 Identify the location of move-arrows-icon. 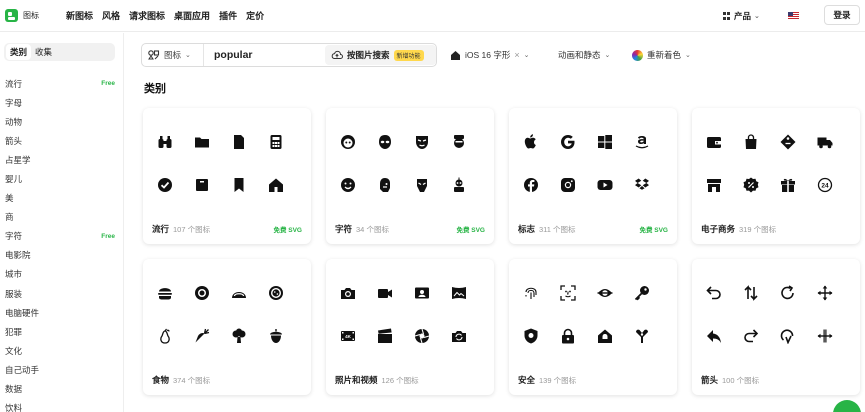
(825, 293).